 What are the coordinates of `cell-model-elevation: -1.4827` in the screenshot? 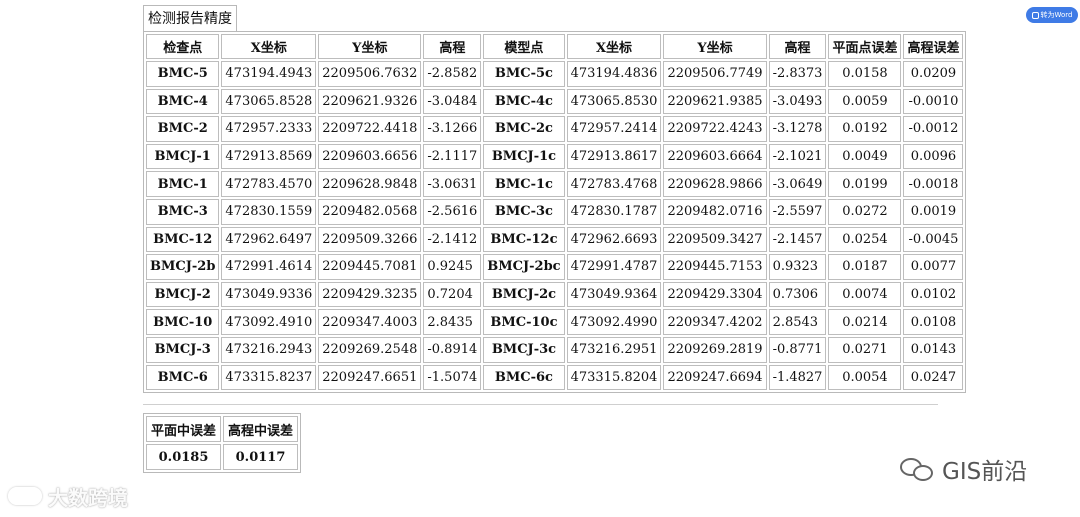 It's located at (797, 377).